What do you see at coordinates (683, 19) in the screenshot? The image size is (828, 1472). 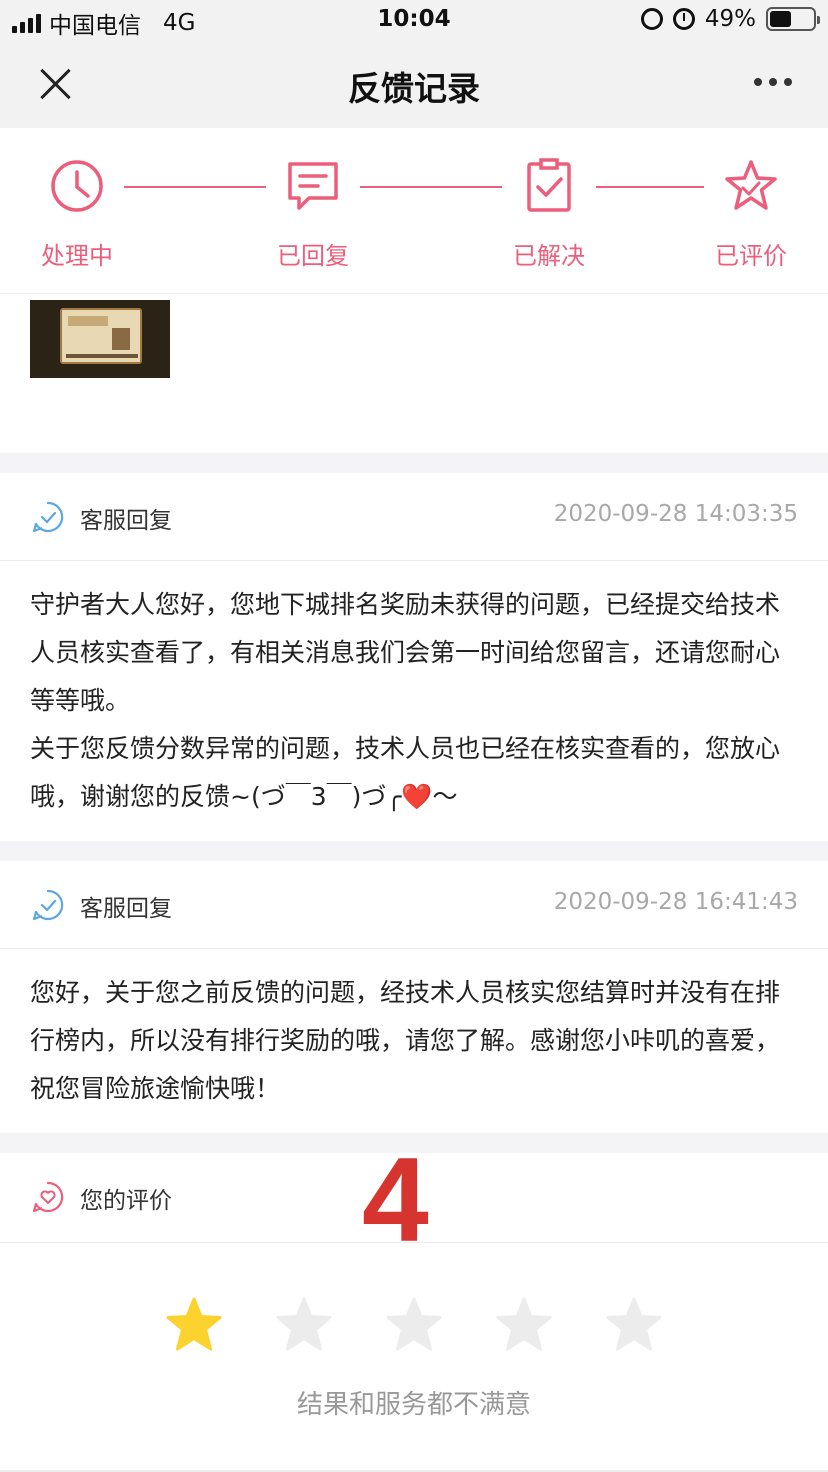 I see `alarm-icon` at bounding box center [683, 19].